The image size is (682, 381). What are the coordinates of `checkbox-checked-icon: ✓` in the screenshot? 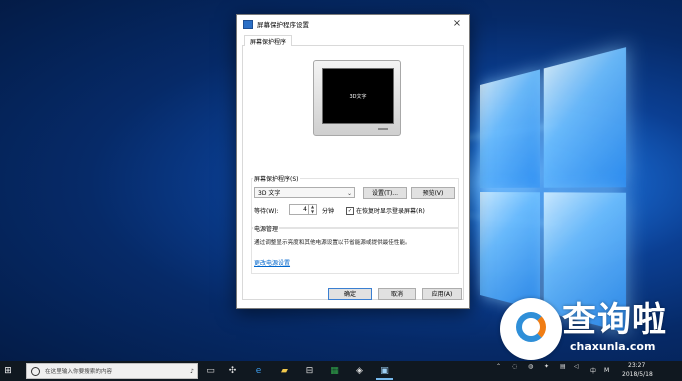 It's located at (350, 210).